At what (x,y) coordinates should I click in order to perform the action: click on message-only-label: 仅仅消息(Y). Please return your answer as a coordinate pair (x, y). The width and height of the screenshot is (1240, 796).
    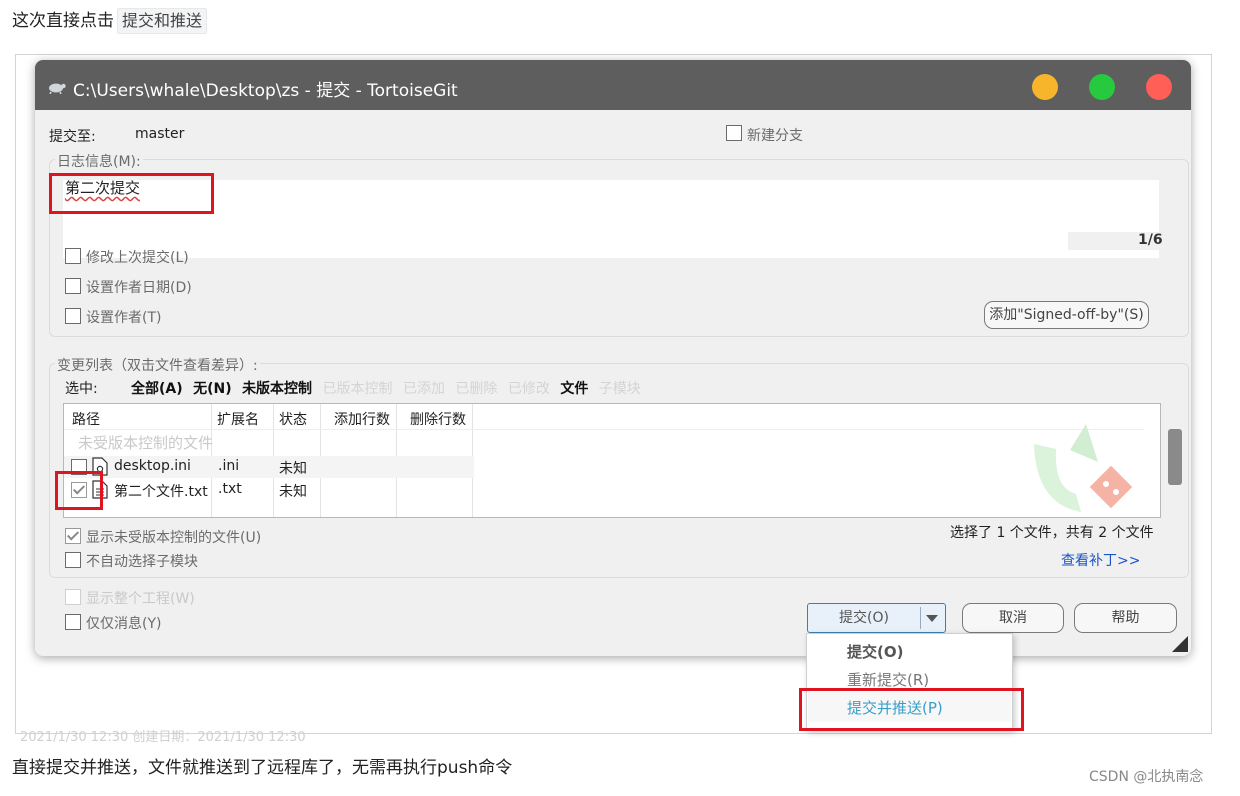
    Looking at the image, I should click on (124, 624).